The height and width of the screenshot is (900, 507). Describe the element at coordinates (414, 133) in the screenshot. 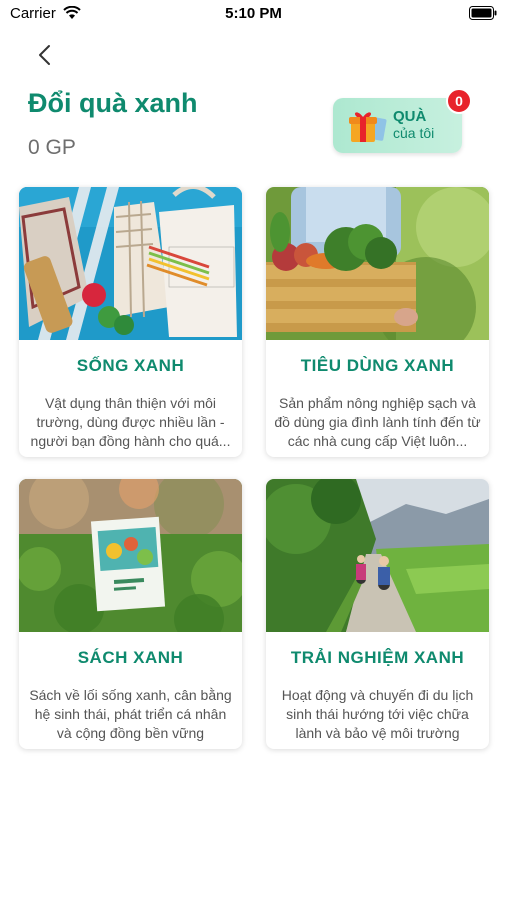

I see `my-gifts-sublabel: của tôi` at that location.